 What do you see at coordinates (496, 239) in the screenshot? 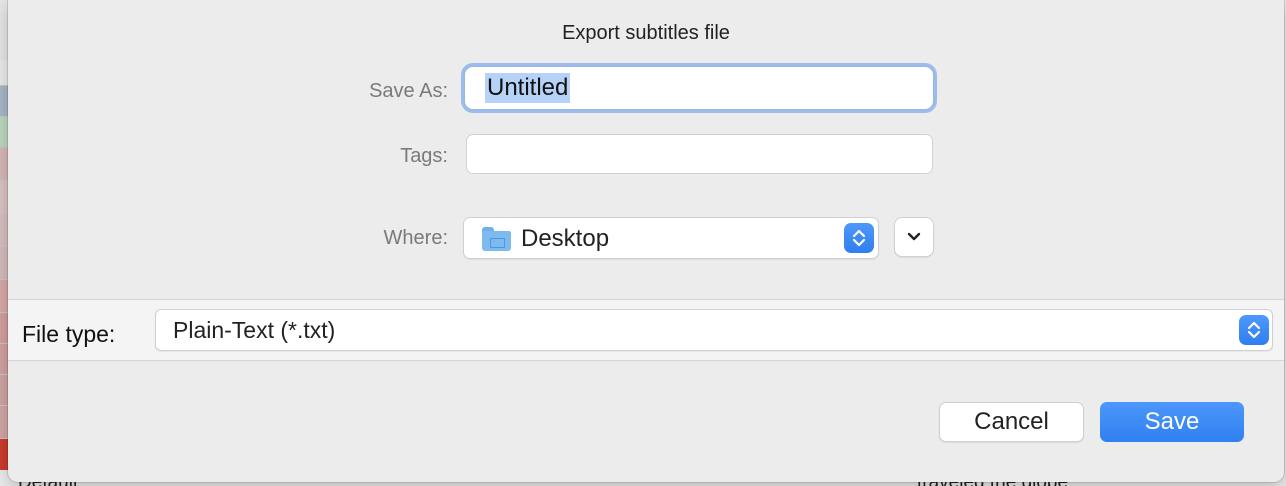
I see `folder-icon` at bounding box center [496, 239].